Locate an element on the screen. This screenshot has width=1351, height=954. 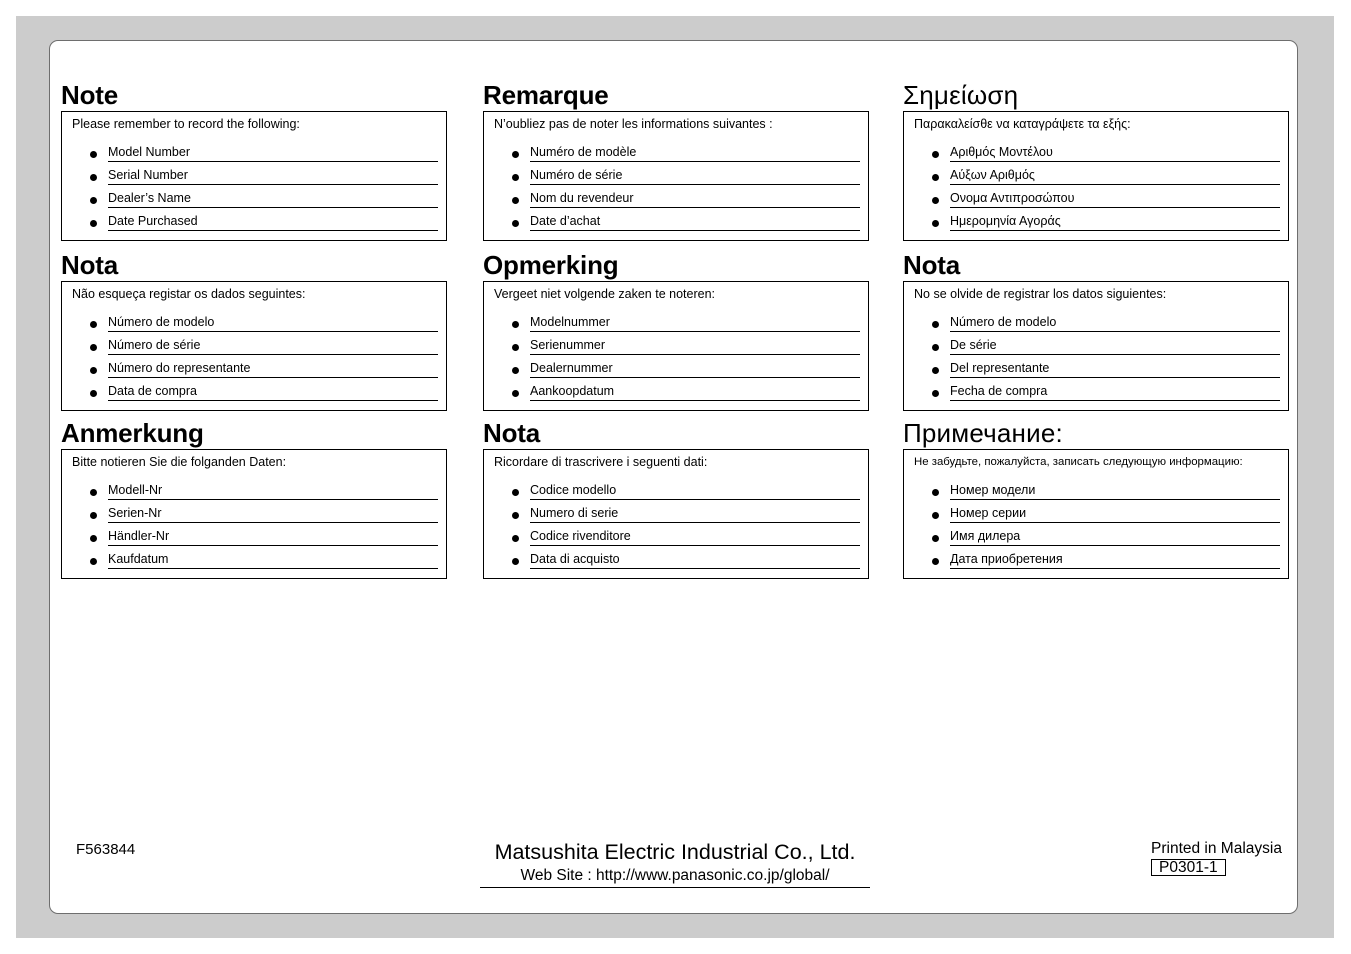
section-intro: Bitte notieren Sie die folganden Daten: is located at coordinates (179, 462).